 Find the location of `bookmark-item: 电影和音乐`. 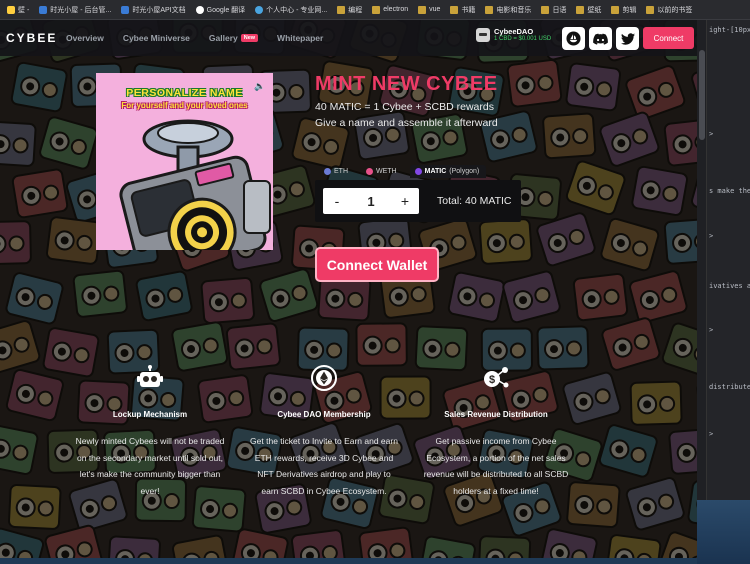

bookmark-item: 电影和音乐 is located at coordinates (508, 9).